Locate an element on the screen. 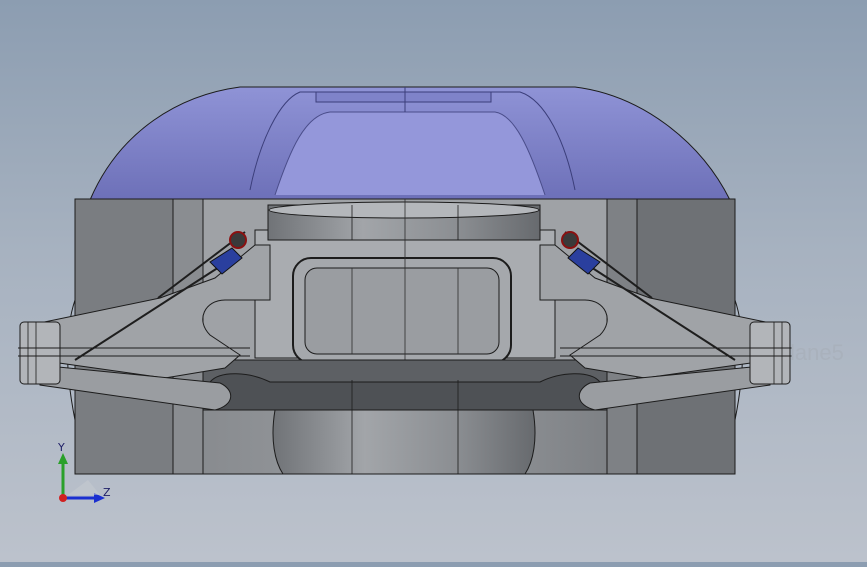 The width and height of the screenshot is (867, 567). y-axis-label: Y is located at coordinates (61, 447).